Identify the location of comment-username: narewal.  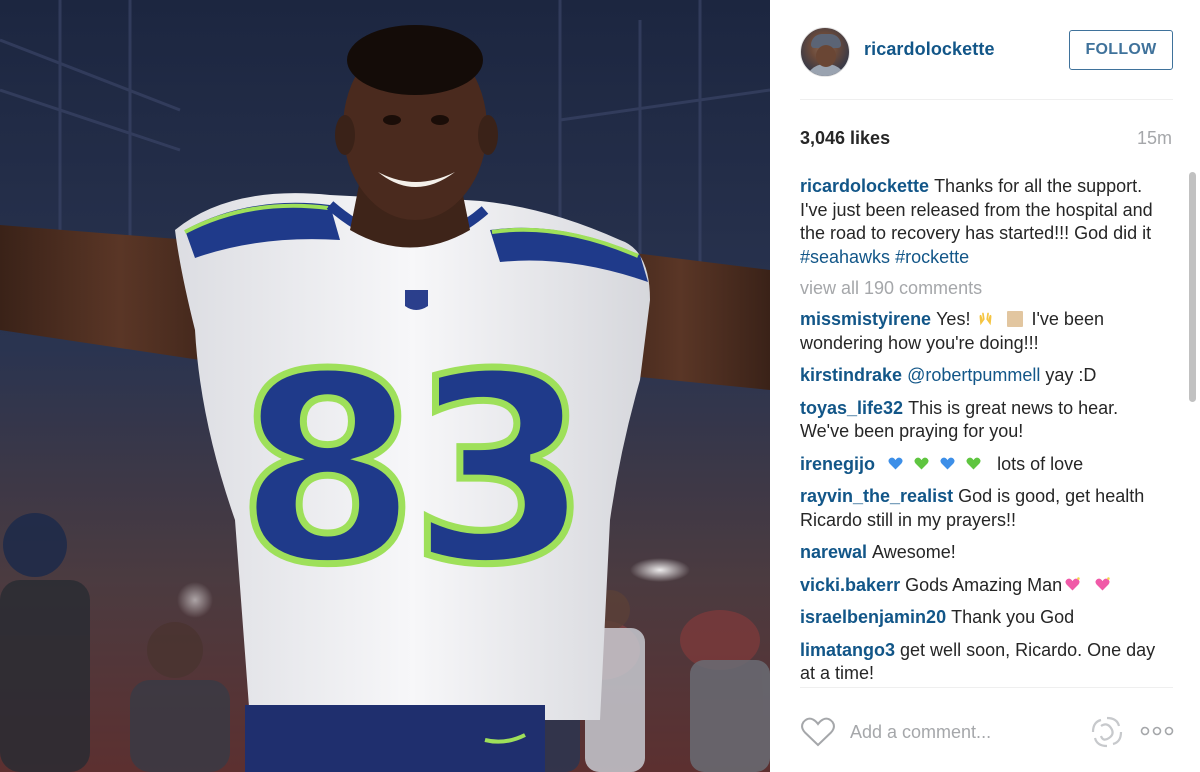
(833, 552).